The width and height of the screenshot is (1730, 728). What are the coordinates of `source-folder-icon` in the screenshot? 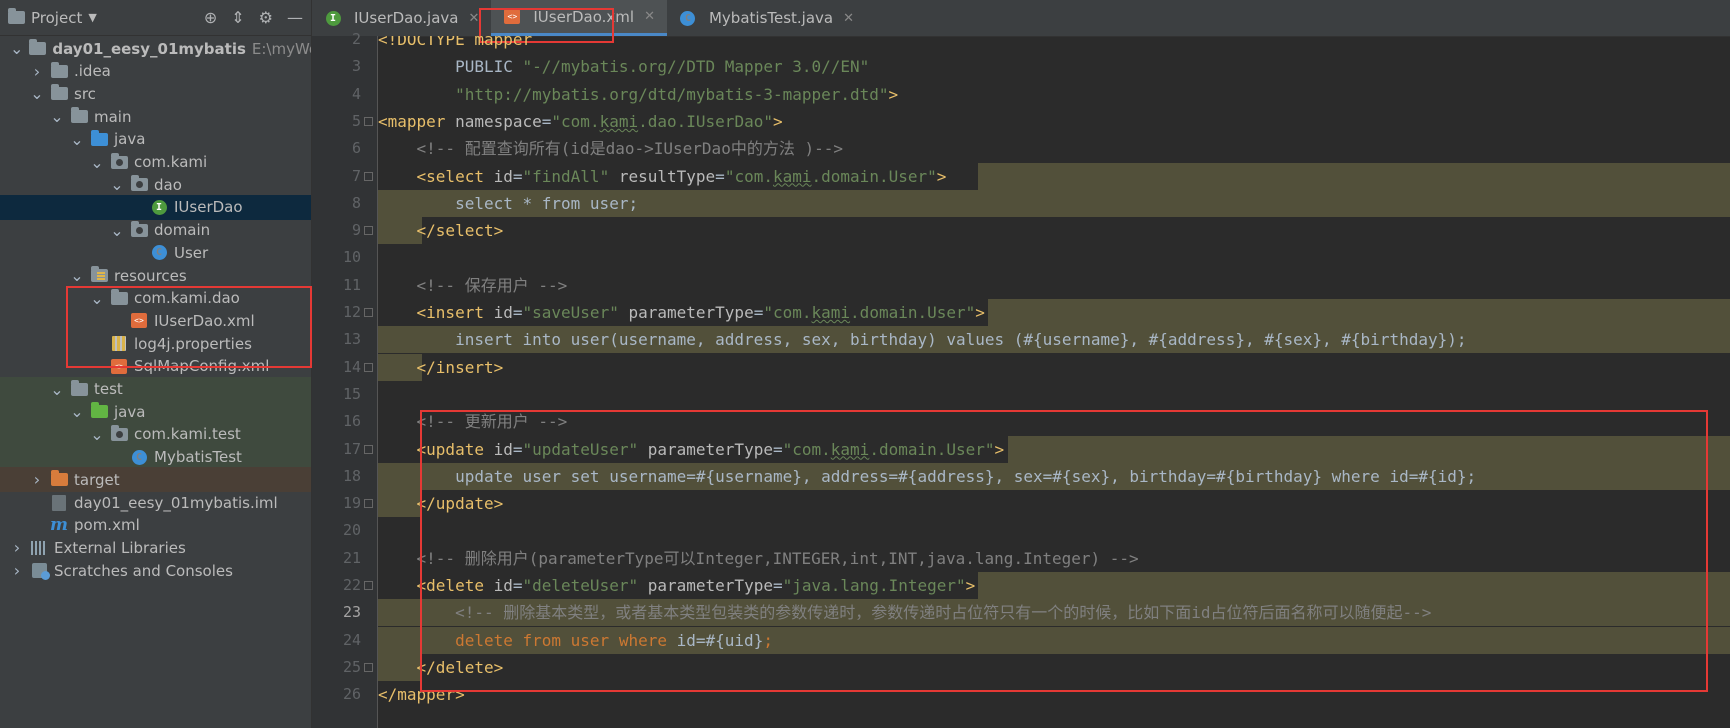 It's located at (99, 138).